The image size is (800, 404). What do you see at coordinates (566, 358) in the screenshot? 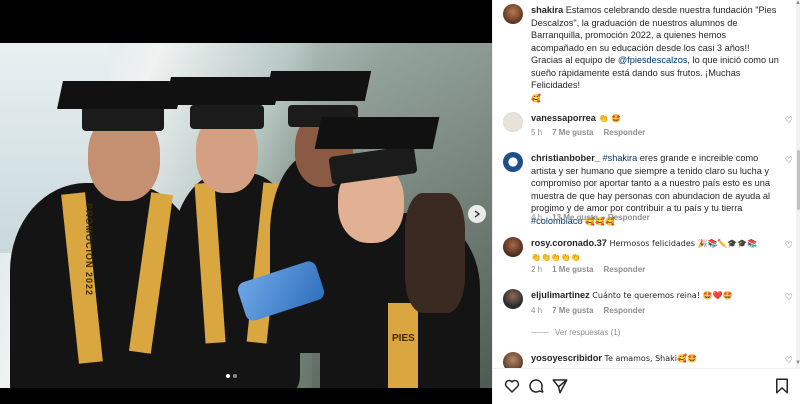
I see `comment-username: yosoyescribidor` at bounding box center [566, 358].